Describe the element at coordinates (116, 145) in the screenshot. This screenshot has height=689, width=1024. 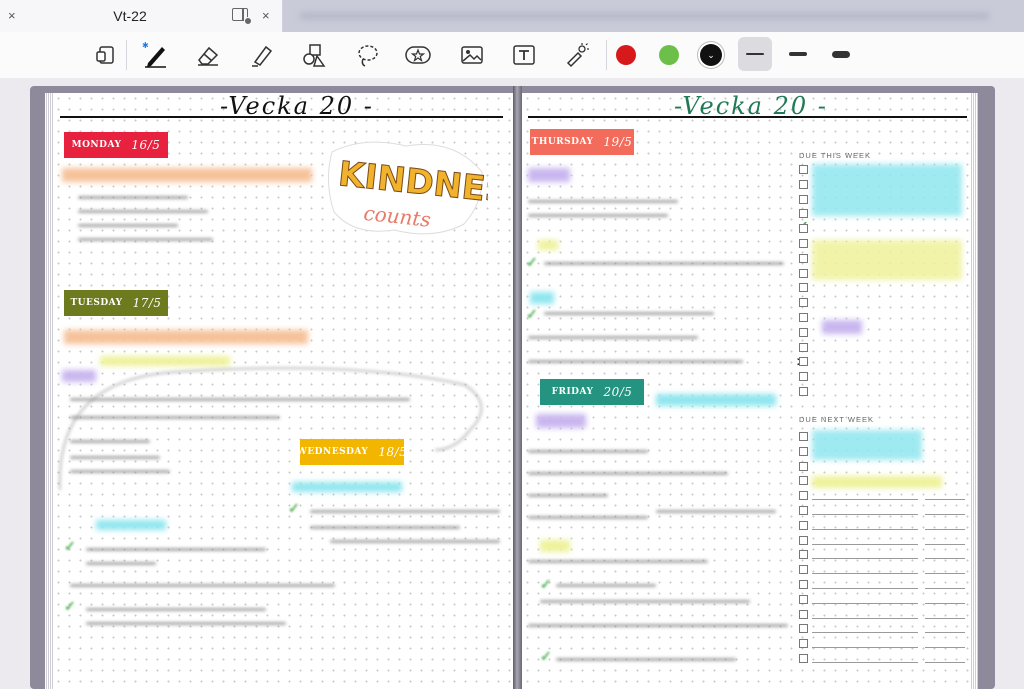
I see `day-label-monday: MONDAY 16/5` at that location.